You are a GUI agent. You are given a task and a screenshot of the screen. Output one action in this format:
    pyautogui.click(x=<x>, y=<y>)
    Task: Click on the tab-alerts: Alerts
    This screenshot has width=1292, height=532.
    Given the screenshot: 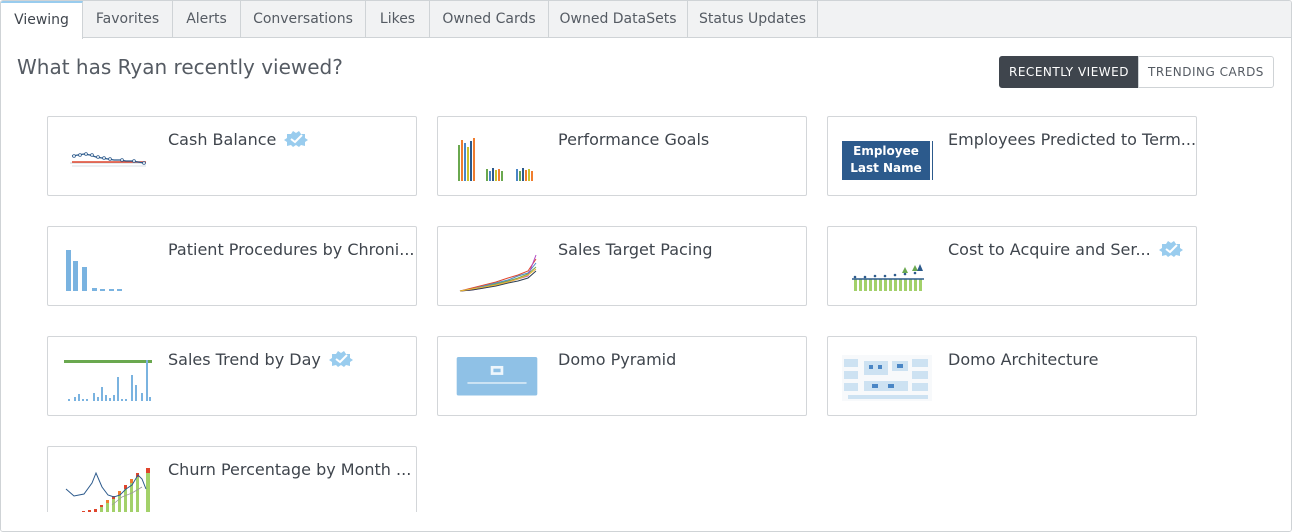 What is the action you would take?
    pyautogui.click(x=207, y=19)
    